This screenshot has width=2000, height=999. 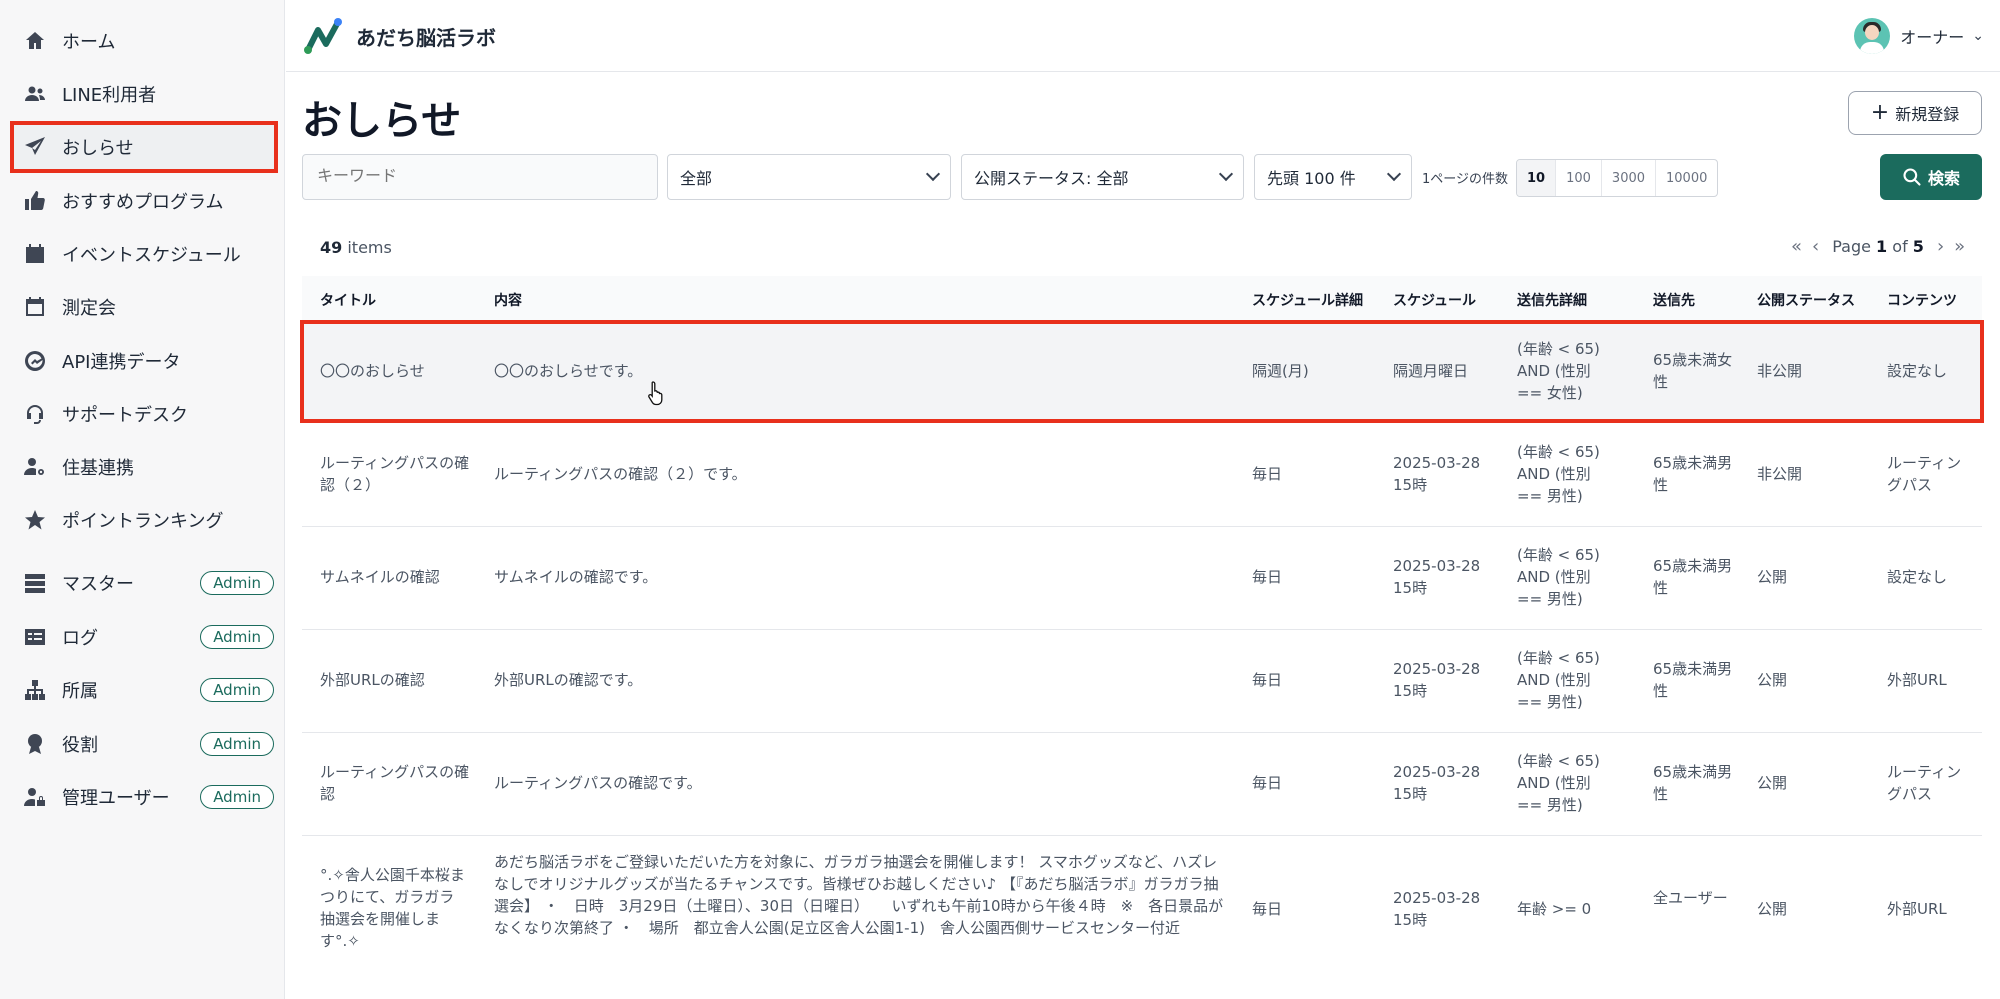 I want to click on sidebar-item-label: マスター, so click(x=98, y=584).